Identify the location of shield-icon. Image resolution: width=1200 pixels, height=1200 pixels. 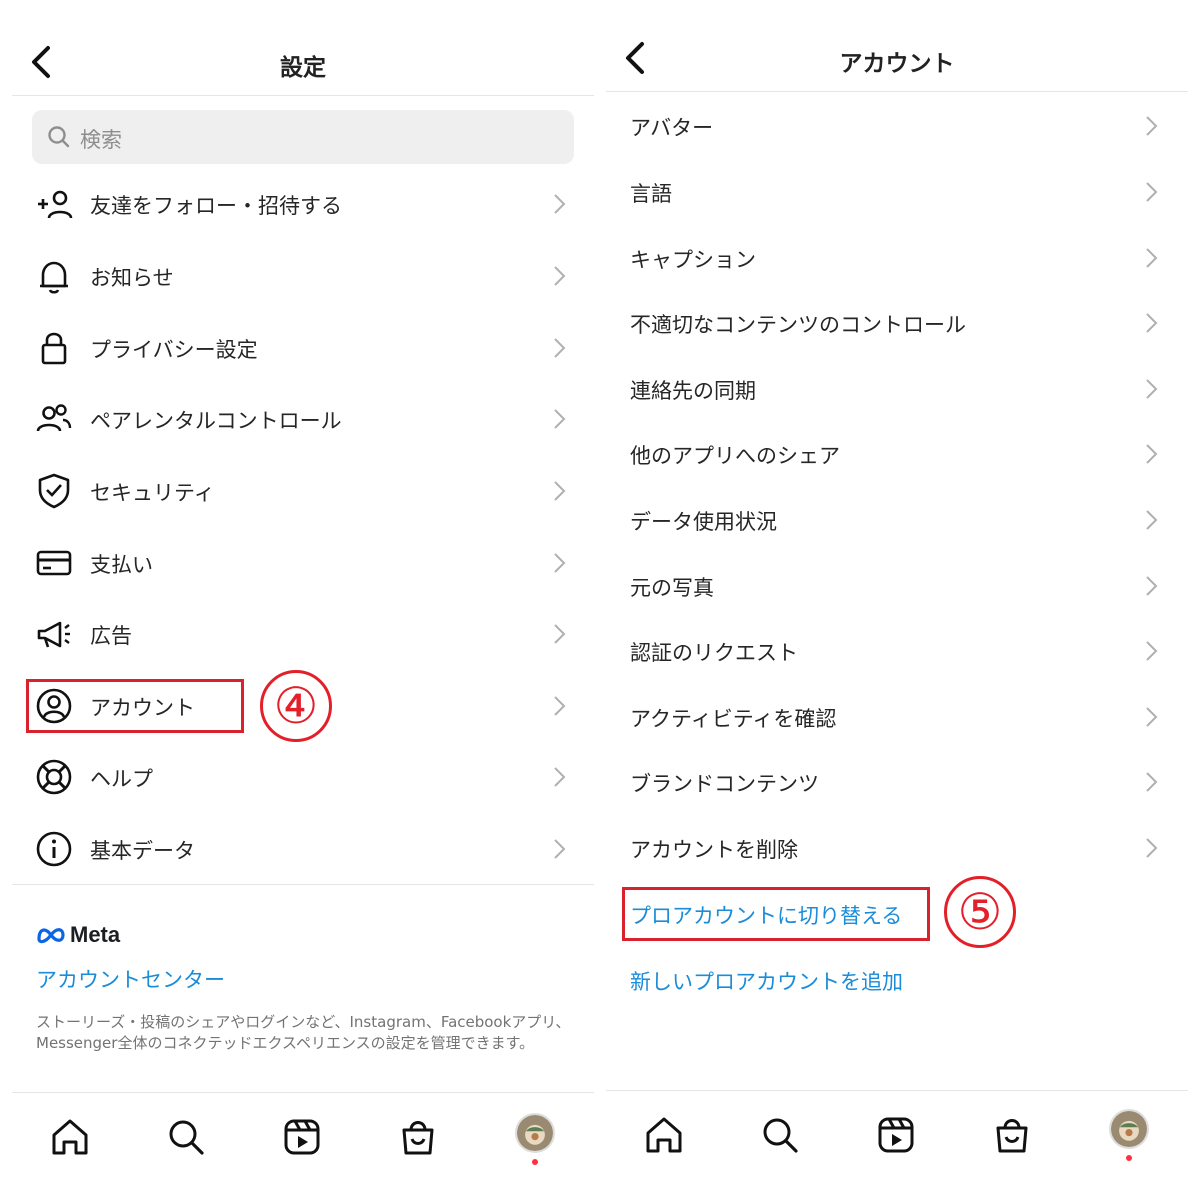
(54, 491).